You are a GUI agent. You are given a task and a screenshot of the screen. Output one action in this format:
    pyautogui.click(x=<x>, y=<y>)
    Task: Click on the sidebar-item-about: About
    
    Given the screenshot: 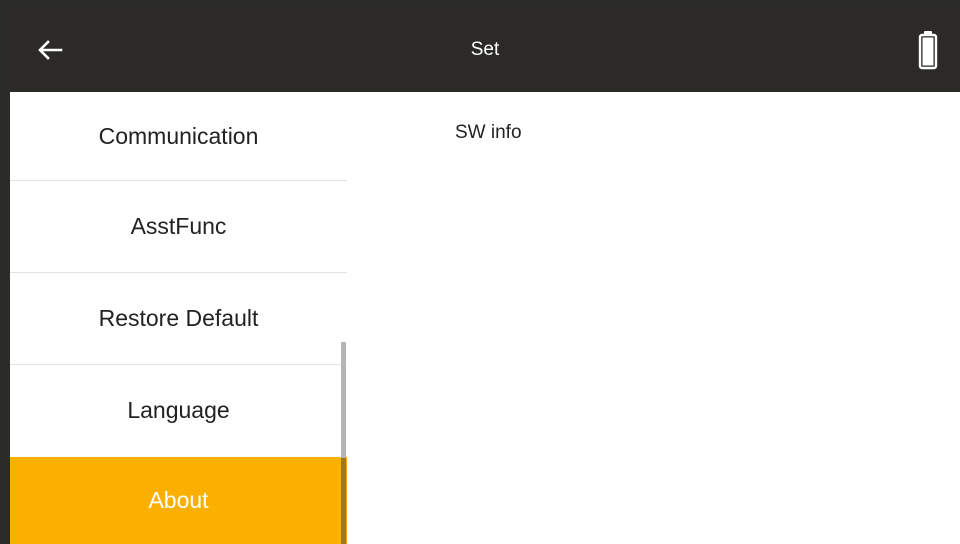 What is the action you would take?
    pyautogui.click(x=178, y=500)
    